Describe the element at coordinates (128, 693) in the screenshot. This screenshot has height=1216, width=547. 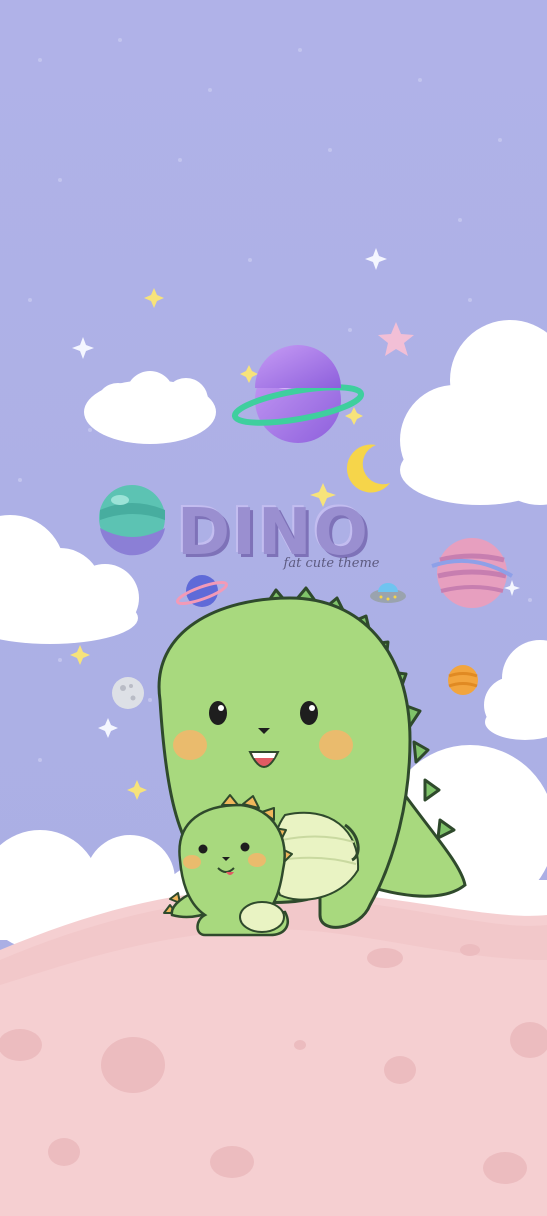
I see `moon-icon` at that location.